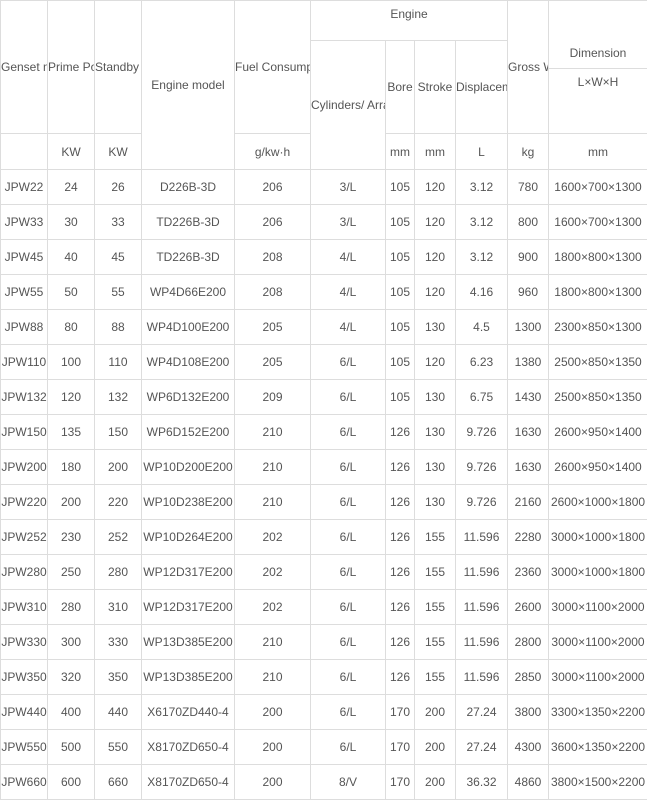  I want to click on cell-standby-power: 252, so click(118, 537).